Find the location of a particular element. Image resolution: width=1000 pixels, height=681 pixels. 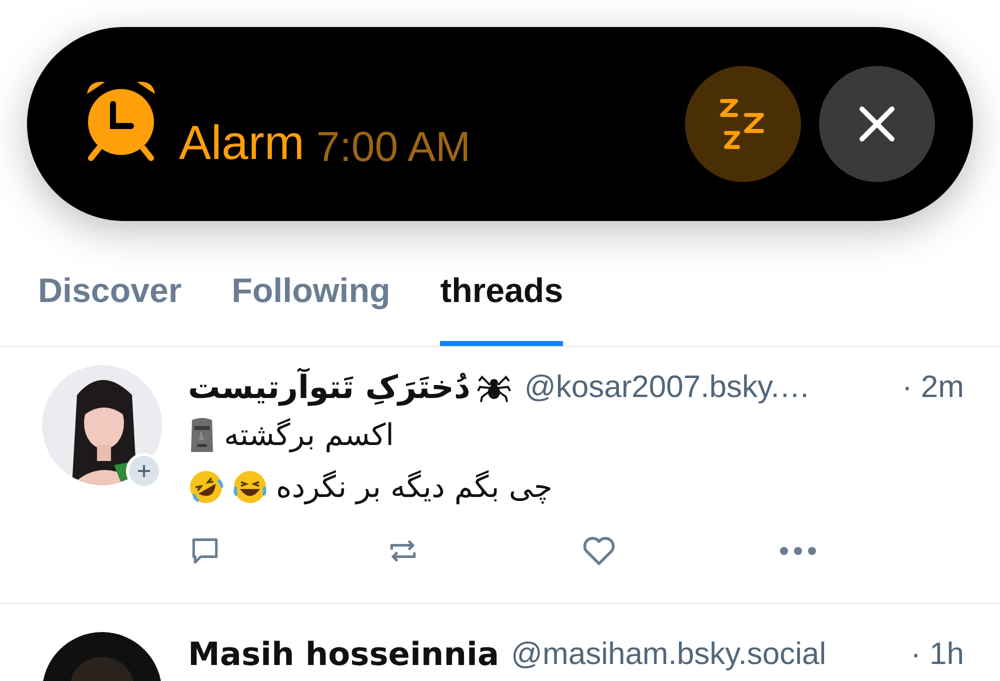

feed-tab: Discover is located at coordinates (110, 306).